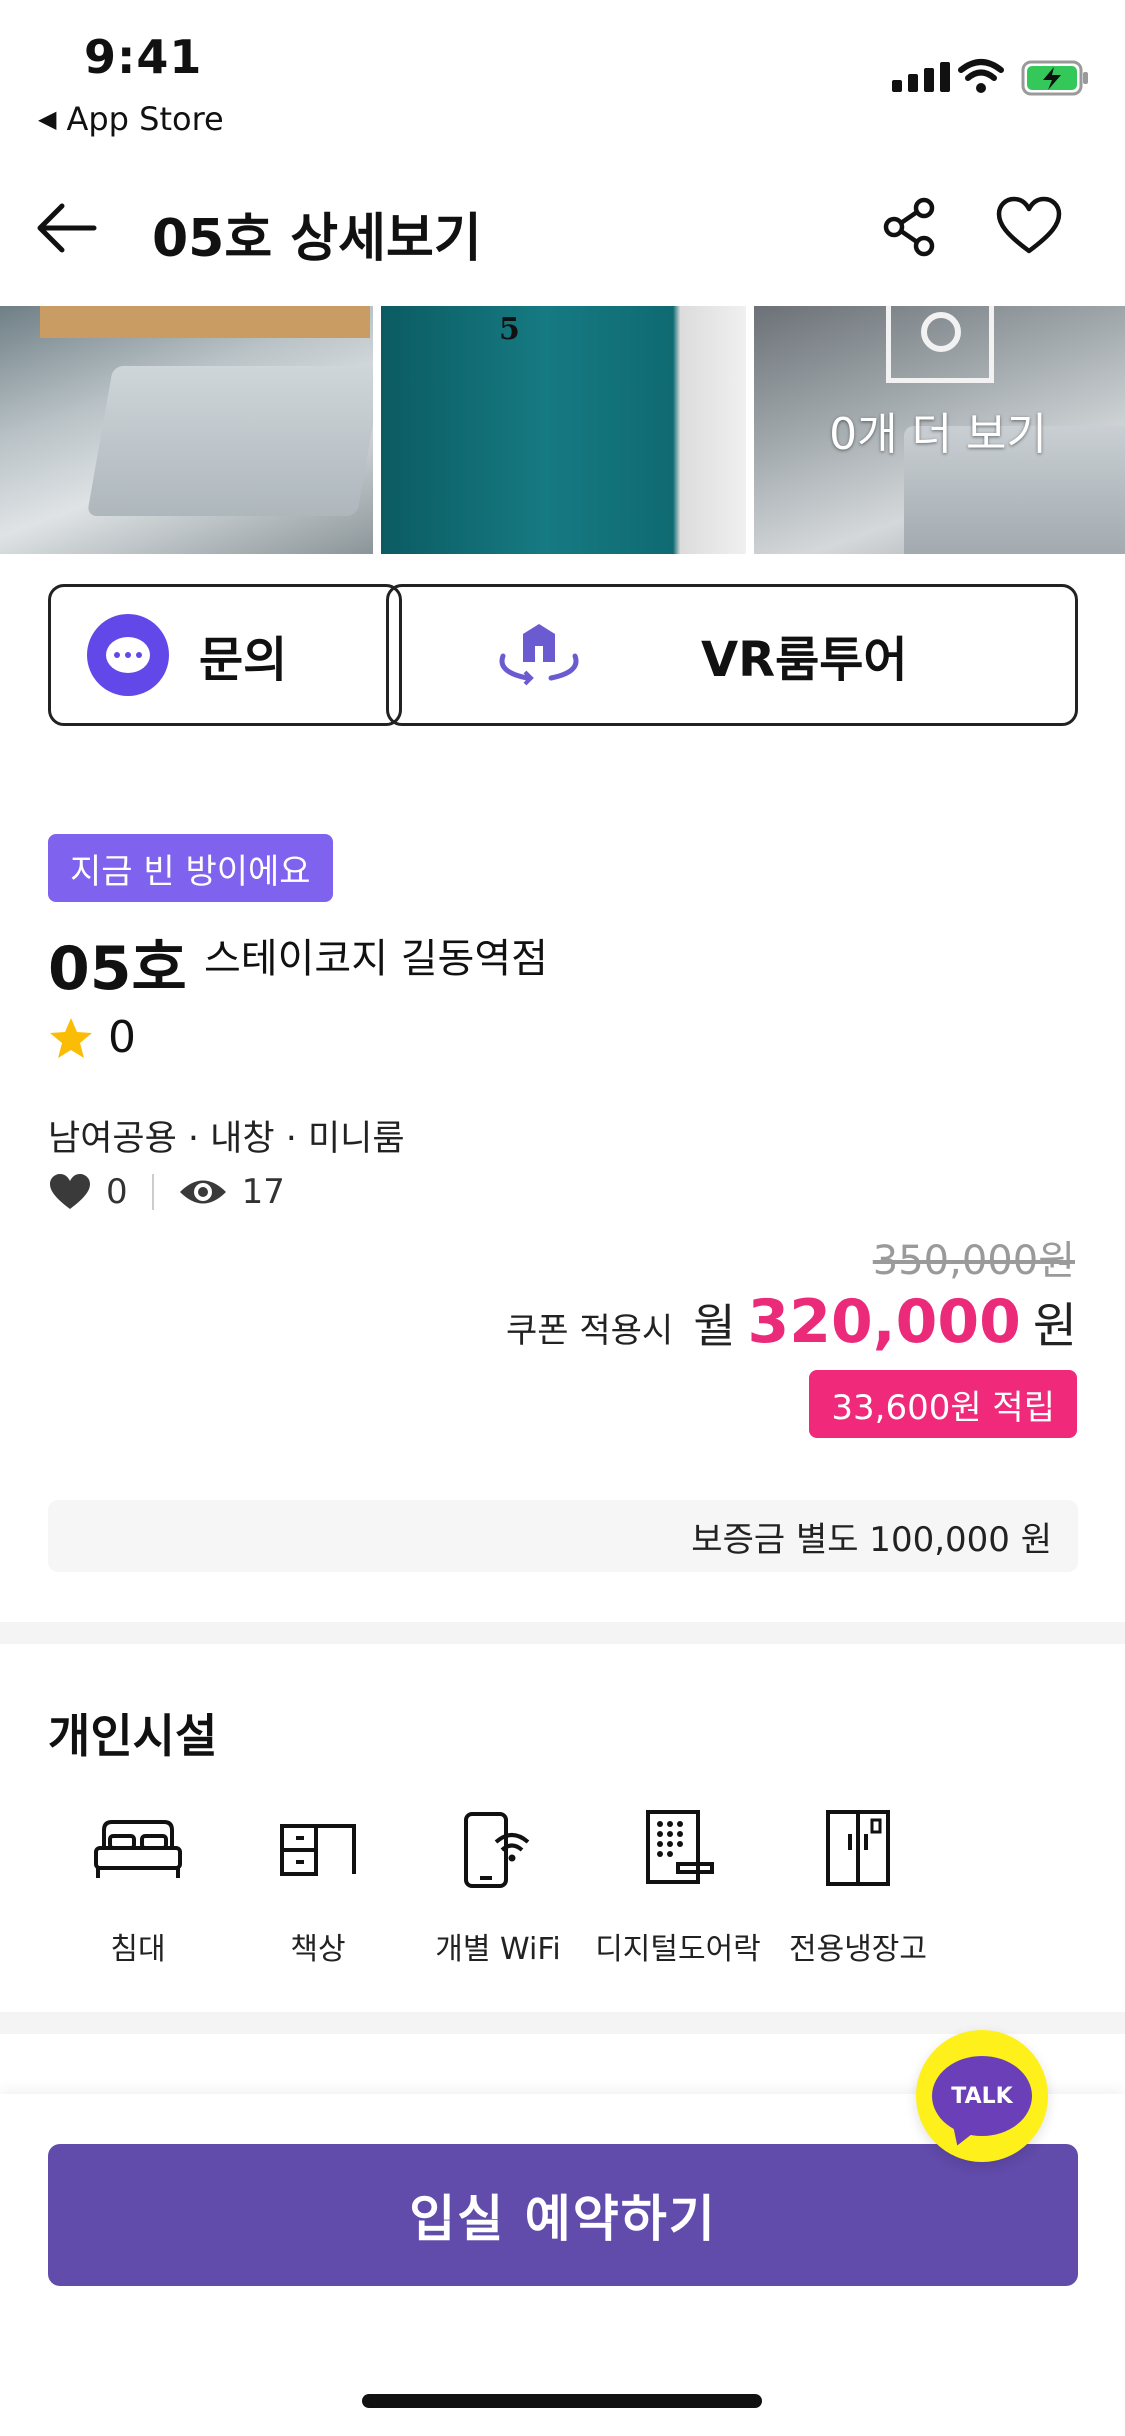 The image size is (1125, 2436). Describe the element at coordinates (133, 1736) in the screenshot. I see `facilities-title: 개인시설` at that location.